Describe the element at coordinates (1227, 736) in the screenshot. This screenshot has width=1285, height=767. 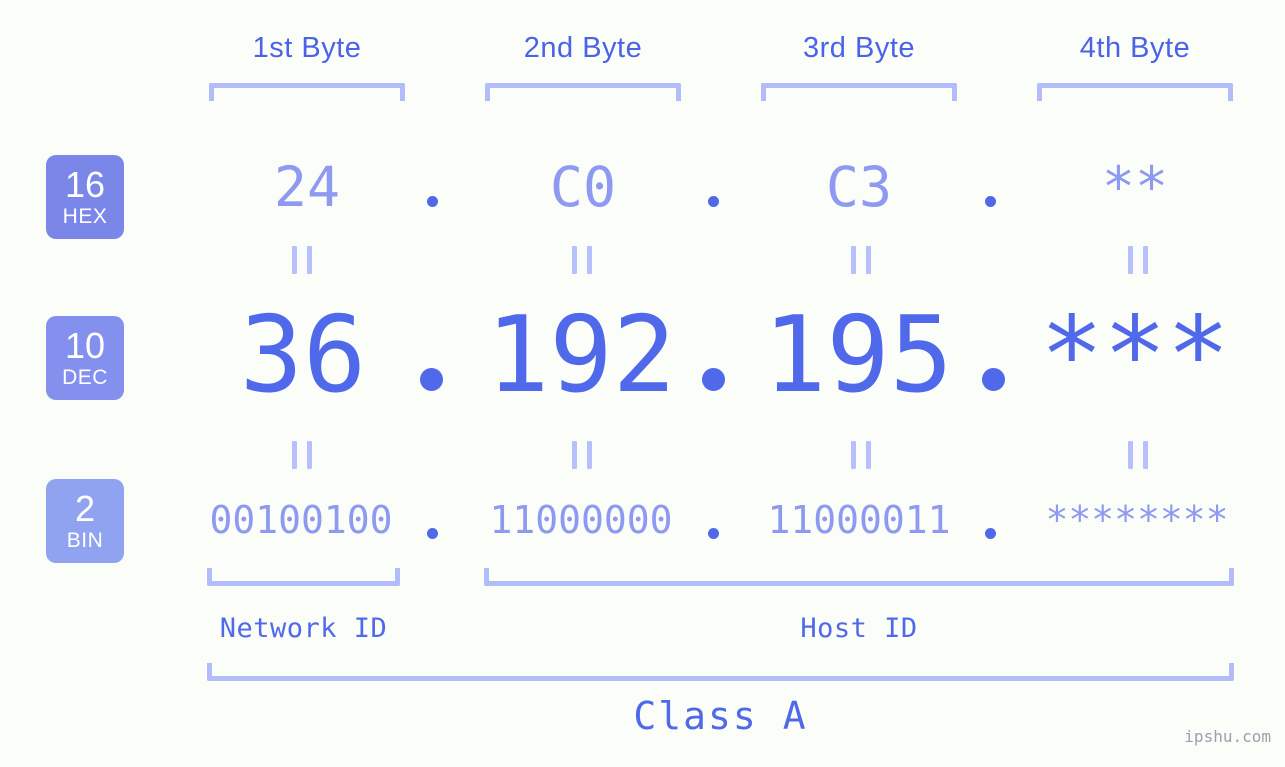
I see `site-watermark: ipshu.com` at that location.